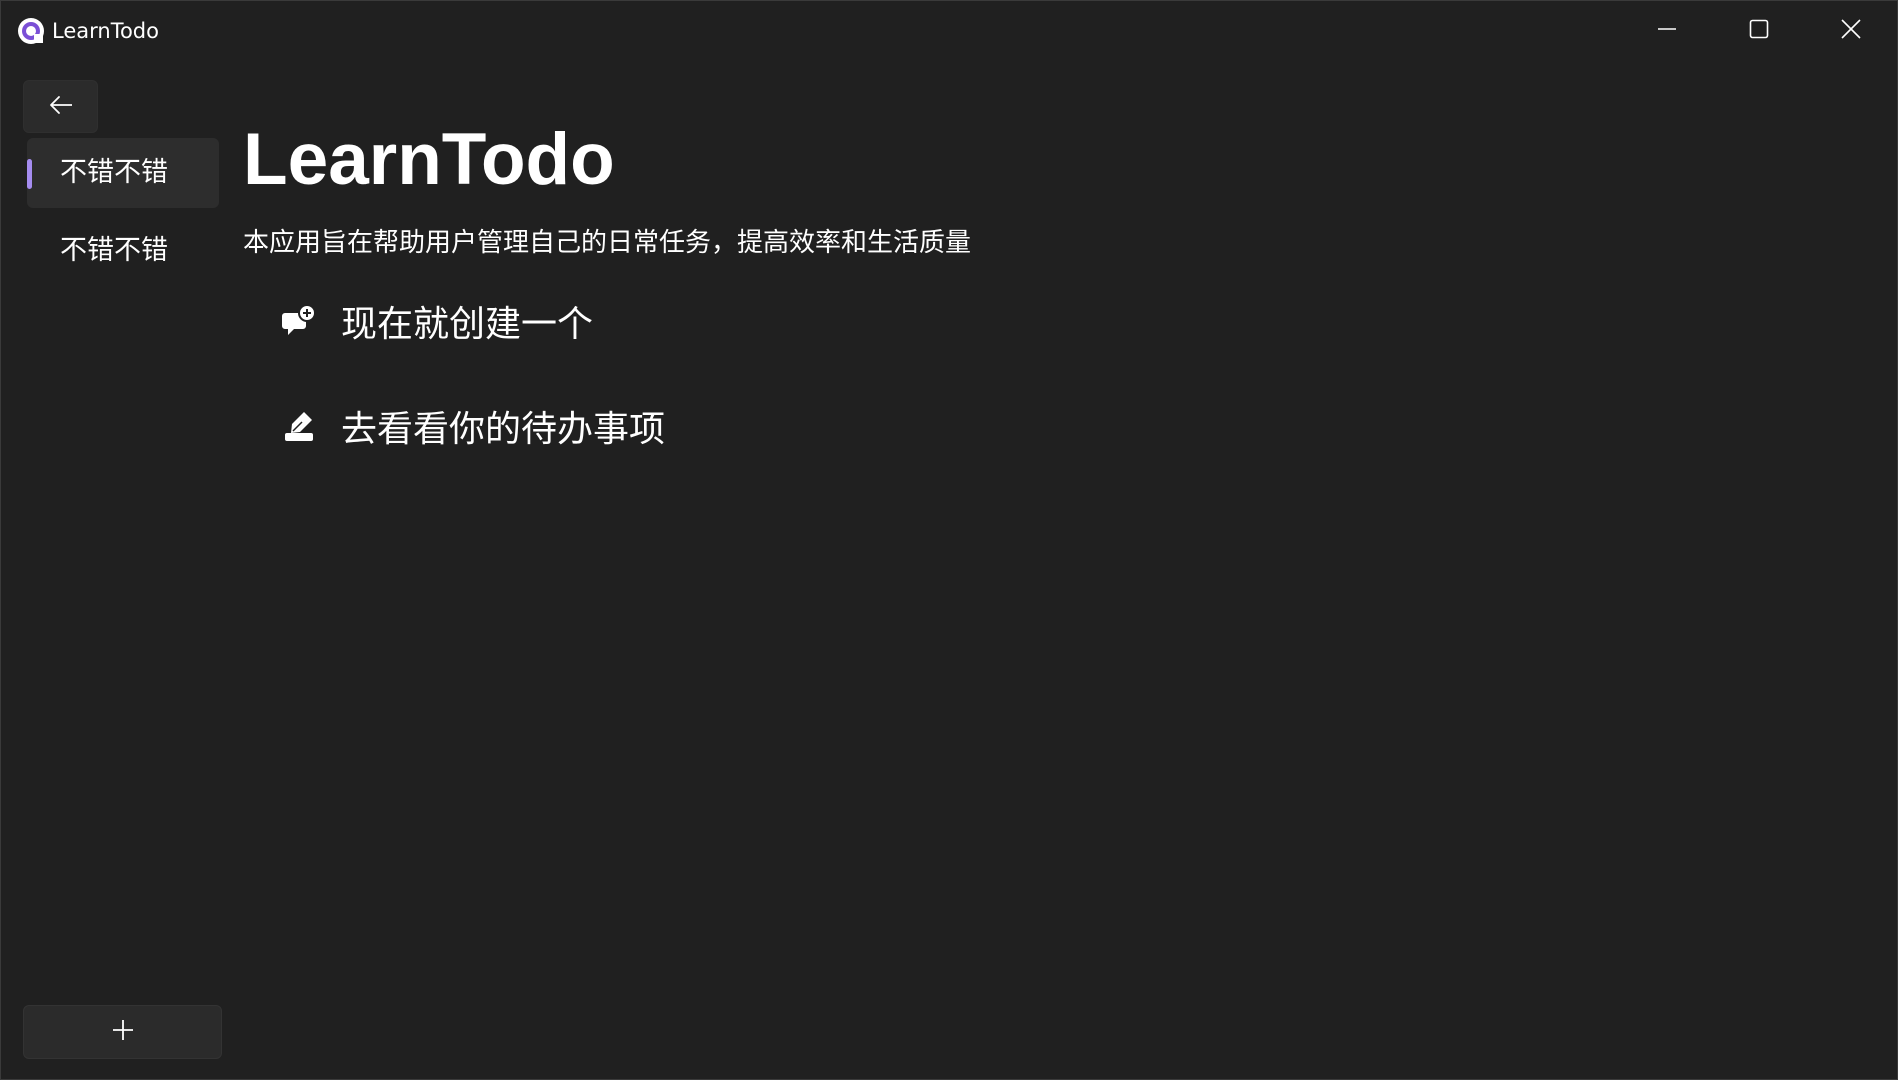 The width and height of the screenshot is (1898, 1080). Describe the element at coordinates (105, 31) in the screenshot. I see `app-title: LearnTodo` at that location.